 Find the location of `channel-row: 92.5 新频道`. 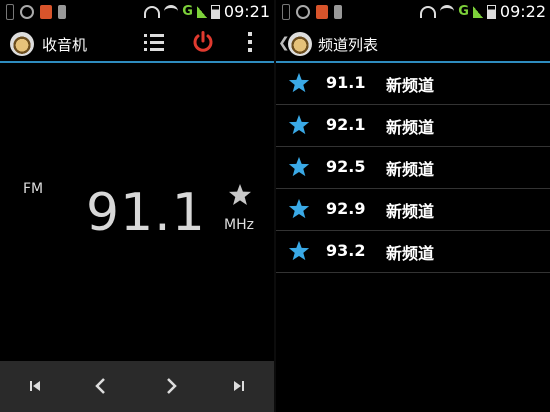

channel-row: 92.5 新频道 is located at coordinates (413, 168).